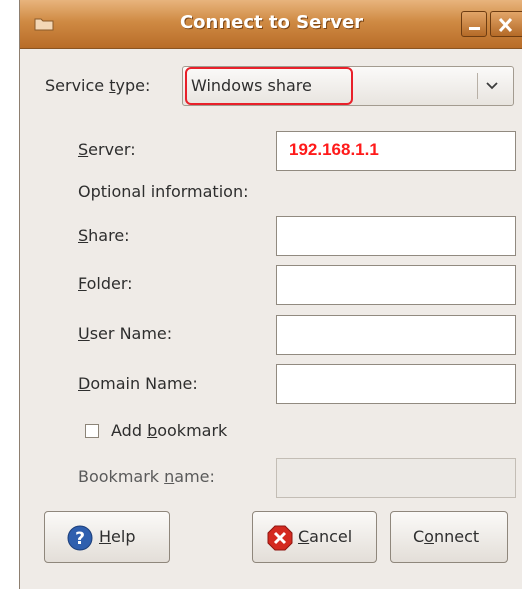  Describe the element at coordinates (446, 536) in the screenshot. I see `connect-button-label: Connect` at that location.